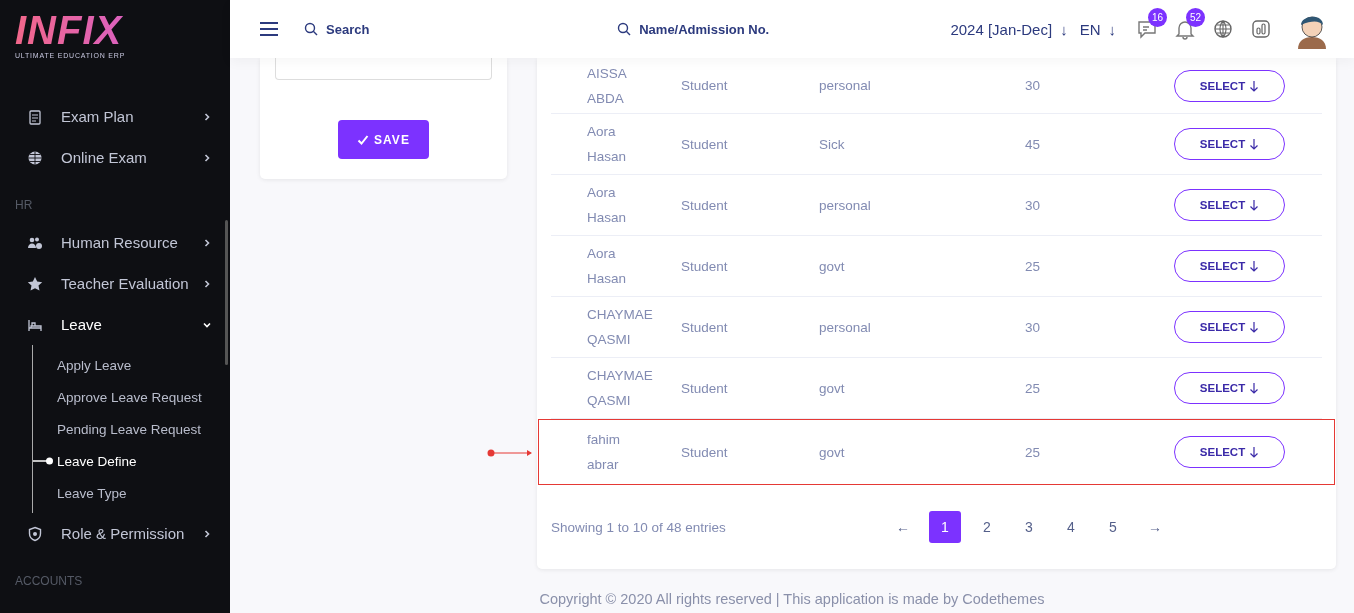 This screenshot has width=1354, height=613. I want to click on footer-text: Copyright © 2020 All rights reserved | This application is made by Codethemes, so click(792, 599).